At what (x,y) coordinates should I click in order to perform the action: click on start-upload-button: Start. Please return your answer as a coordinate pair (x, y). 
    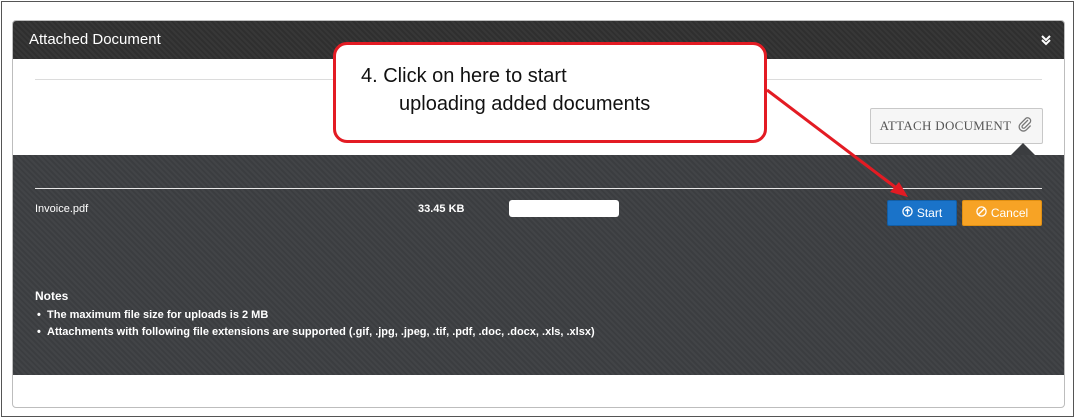
    Looking at the image, I should click on (922, 213).